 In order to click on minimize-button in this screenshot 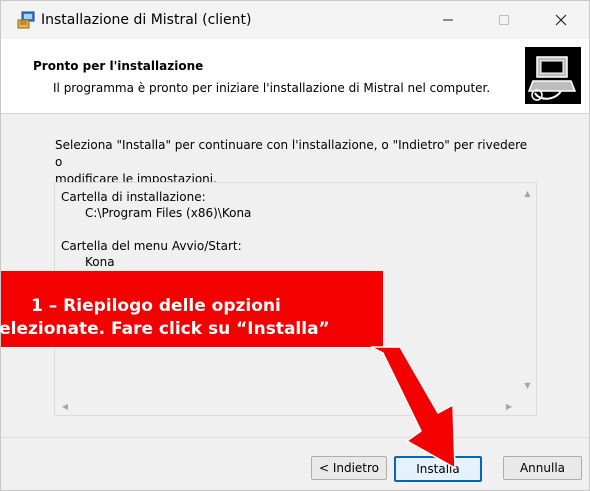, I will do `click(448, 20)`.